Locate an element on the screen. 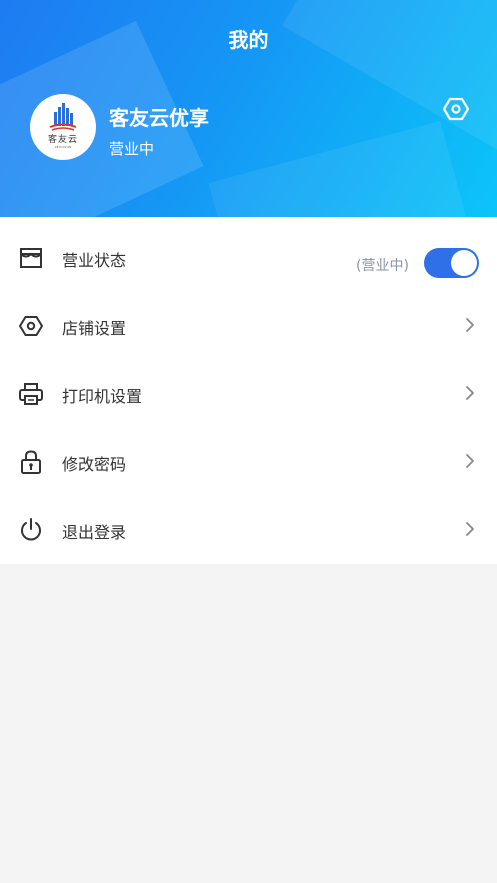 This screenshot has width=497, height=883. store-status: 营业中 is located at coordinates (132, 149).